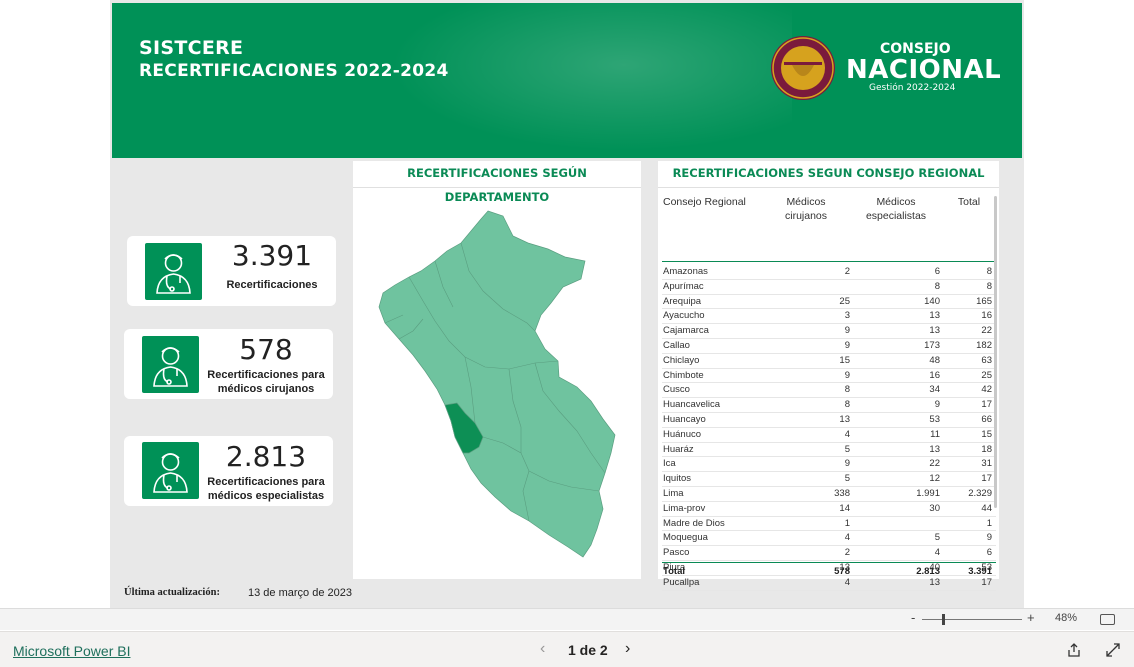  I want to click on kpi-value: 2.813, so click(266, 456).